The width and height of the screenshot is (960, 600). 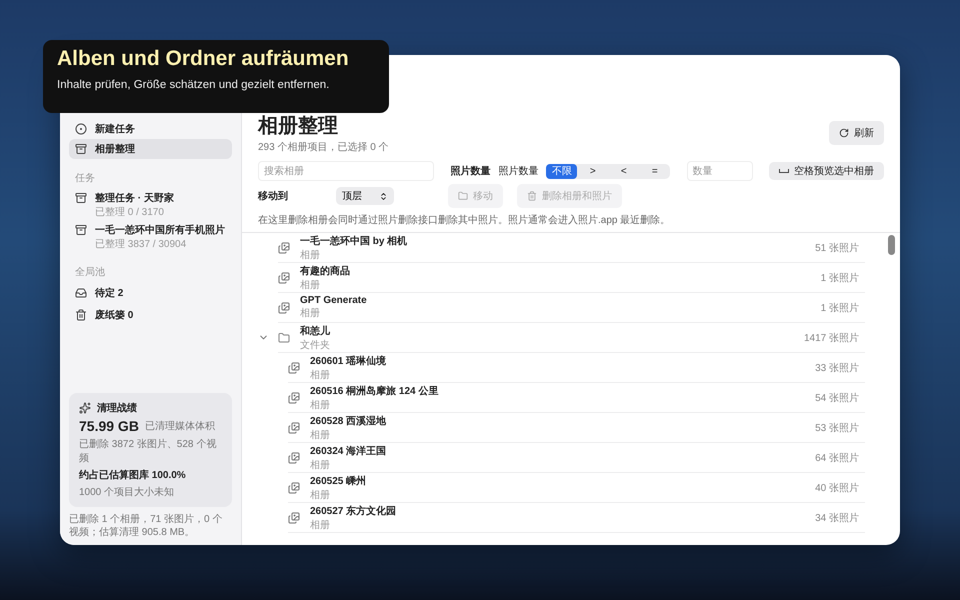 What do you see at coordinates (571, 338) in the screenshot?
I see `album-row: 和恙儿 文件夹 1417 张照片` at bounding box center [571, 338].